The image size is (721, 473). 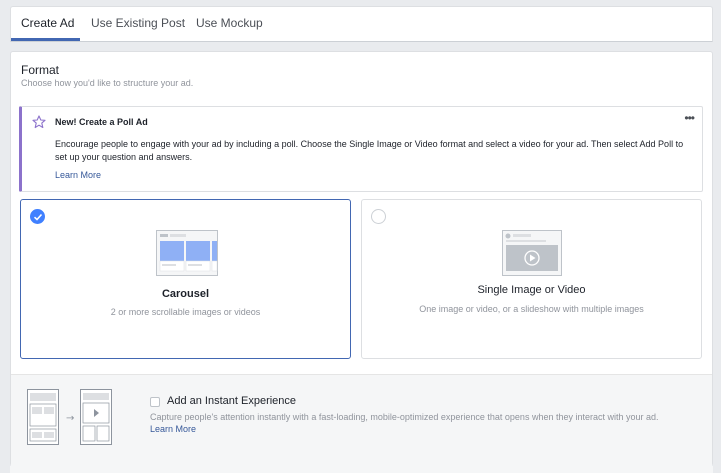 What do you see at coordinates (70, 418) in the screenshot?
I see `arrow-icon: →` at bounding box center [70, 418].